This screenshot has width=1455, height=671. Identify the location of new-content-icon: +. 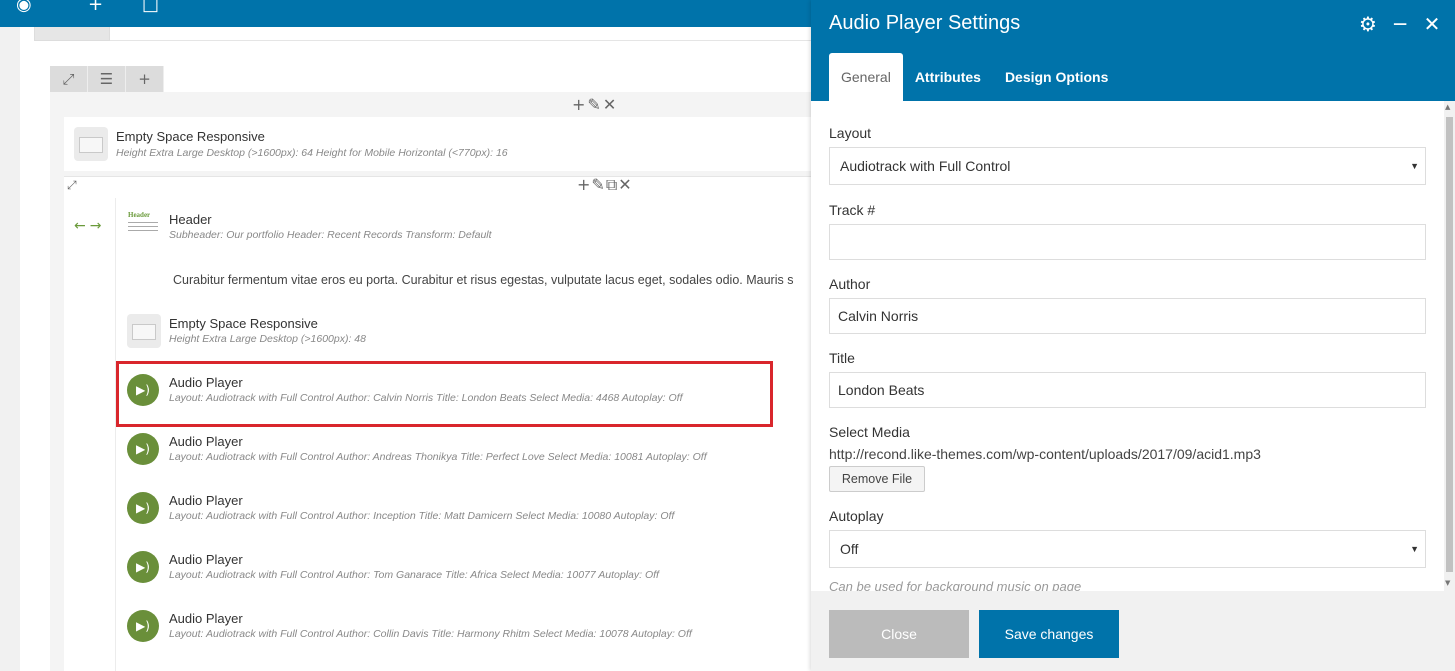
(95, 7).